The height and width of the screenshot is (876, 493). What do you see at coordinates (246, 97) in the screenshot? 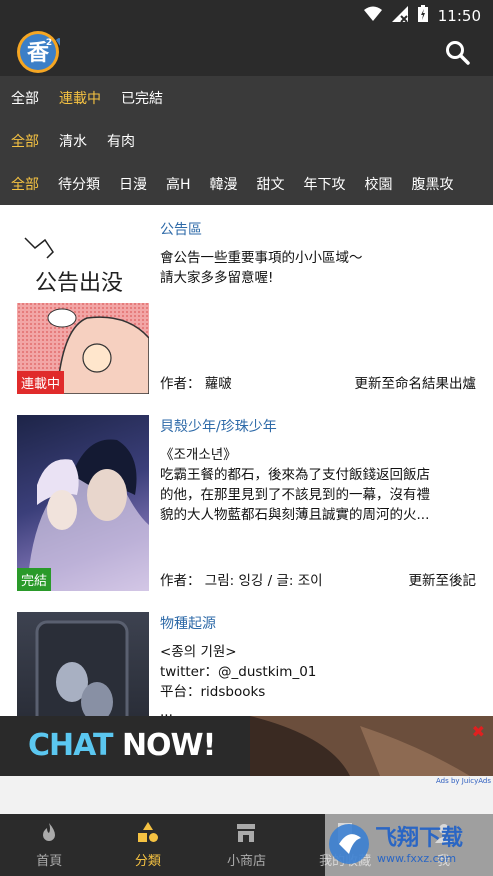
I see `status-filter-row: 全部 連載中 已完結` at bounding box center [246, 97].